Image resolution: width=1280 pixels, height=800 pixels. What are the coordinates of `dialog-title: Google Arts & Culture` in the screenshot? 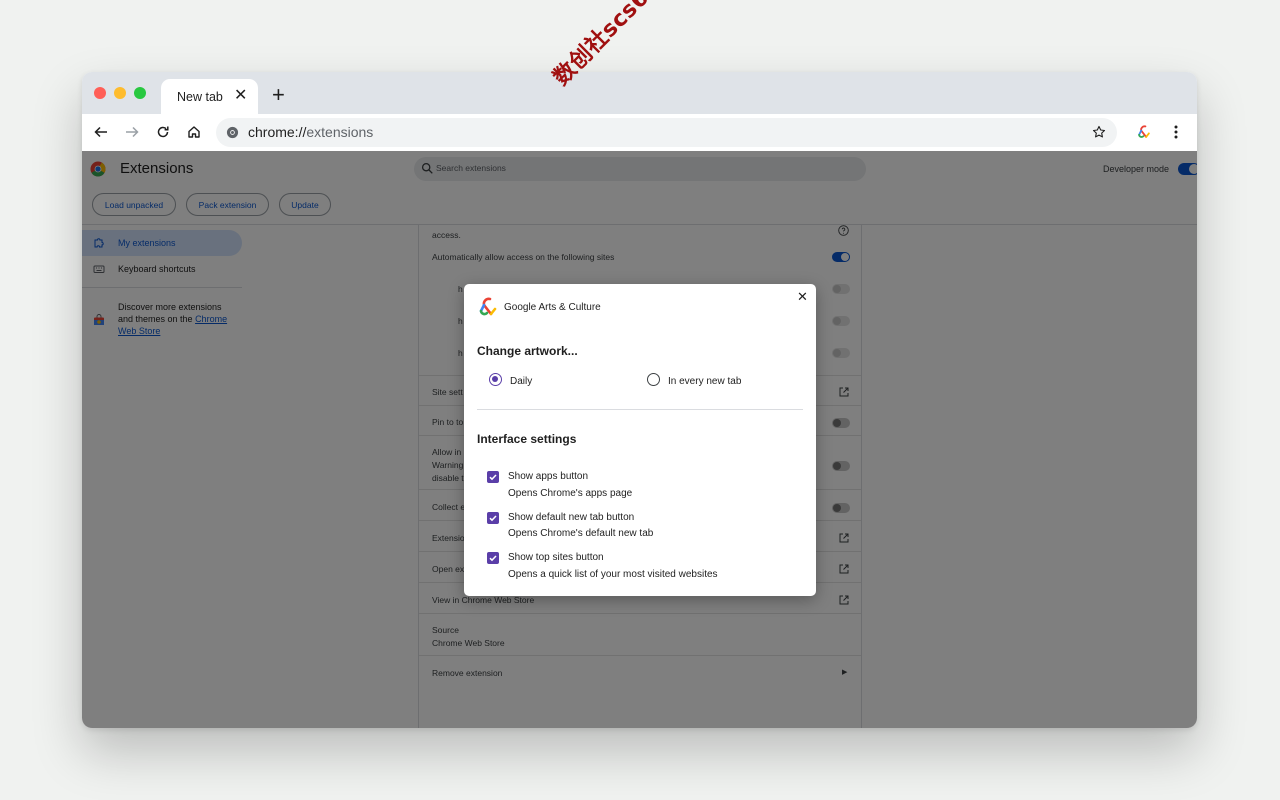 It's located at (552, 307).